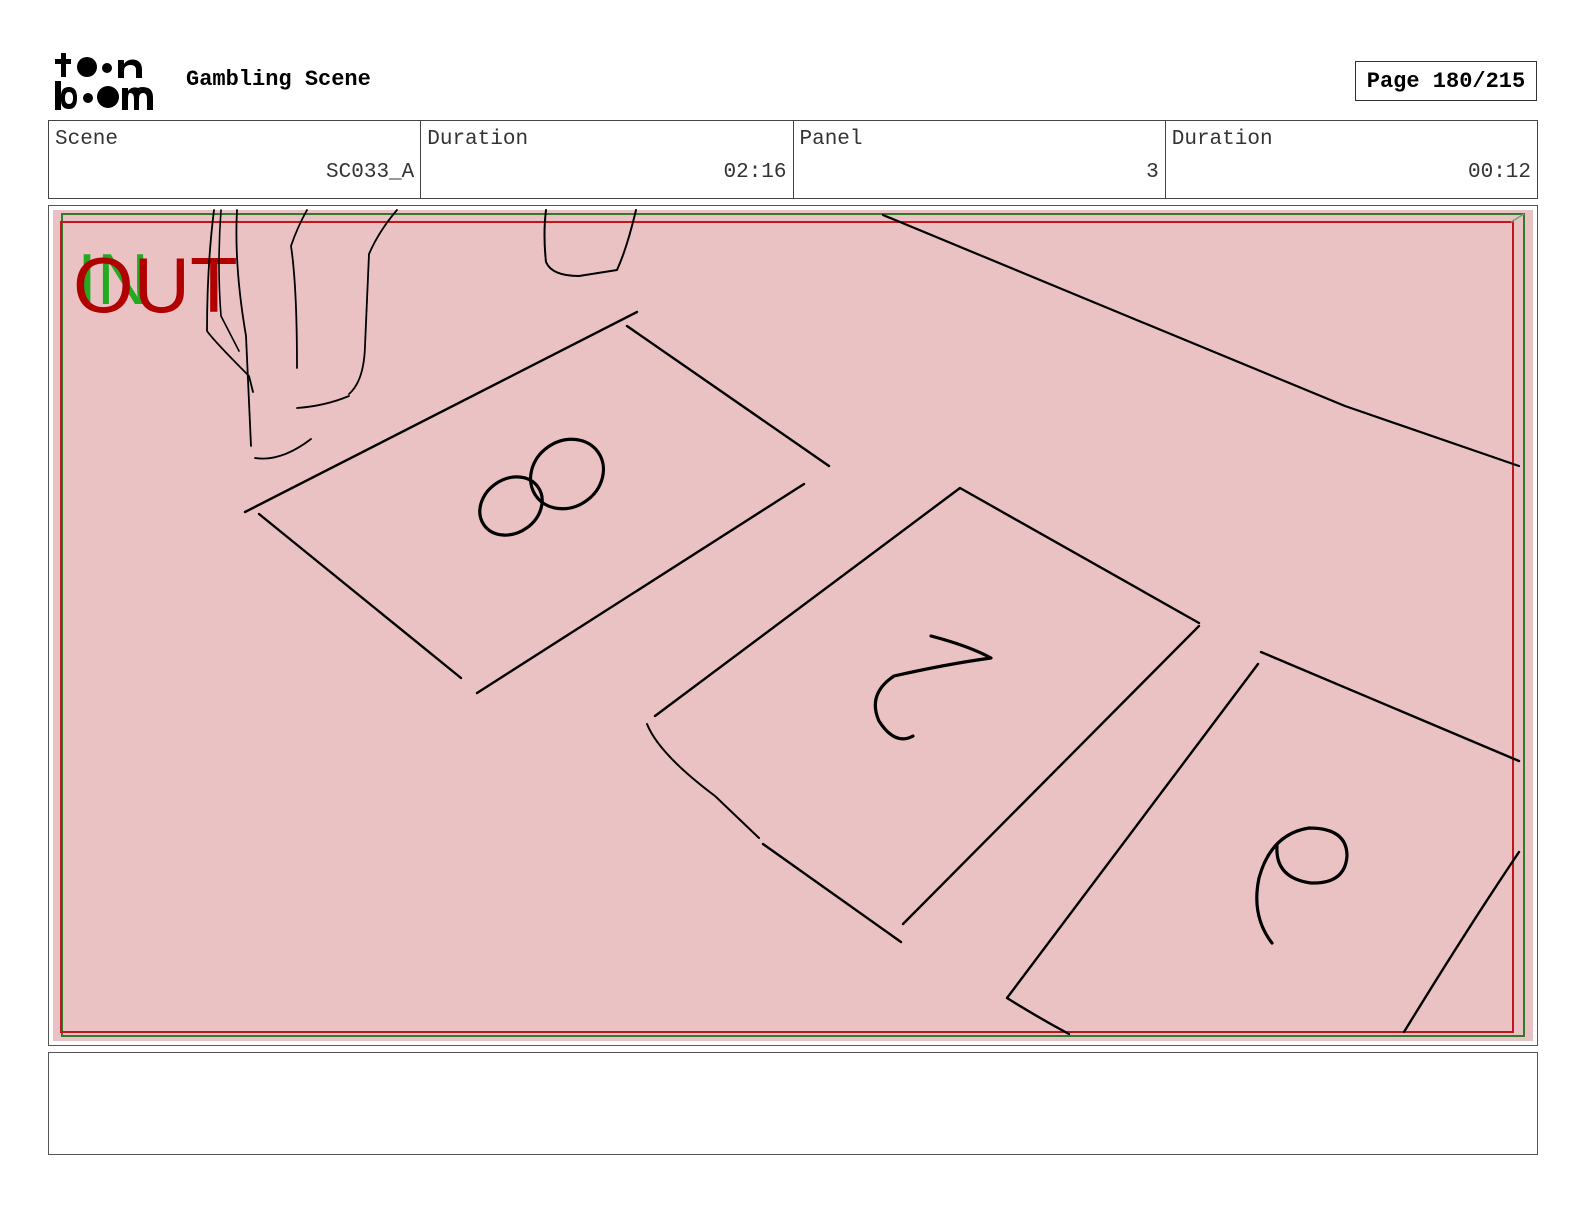  Describe the element at coordinates (87, 139) in the screenshot. I see `scene-label: Scene` at that location.